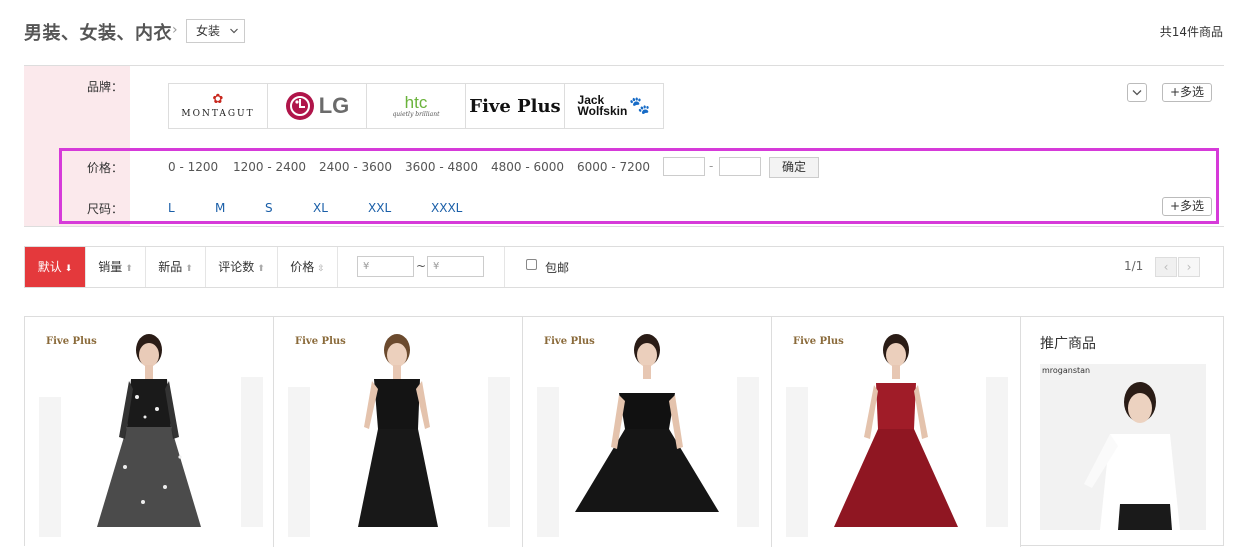 The image size is (1253, 547). I want to click on sort-reviews-label: 评论数, so click(236, 267).